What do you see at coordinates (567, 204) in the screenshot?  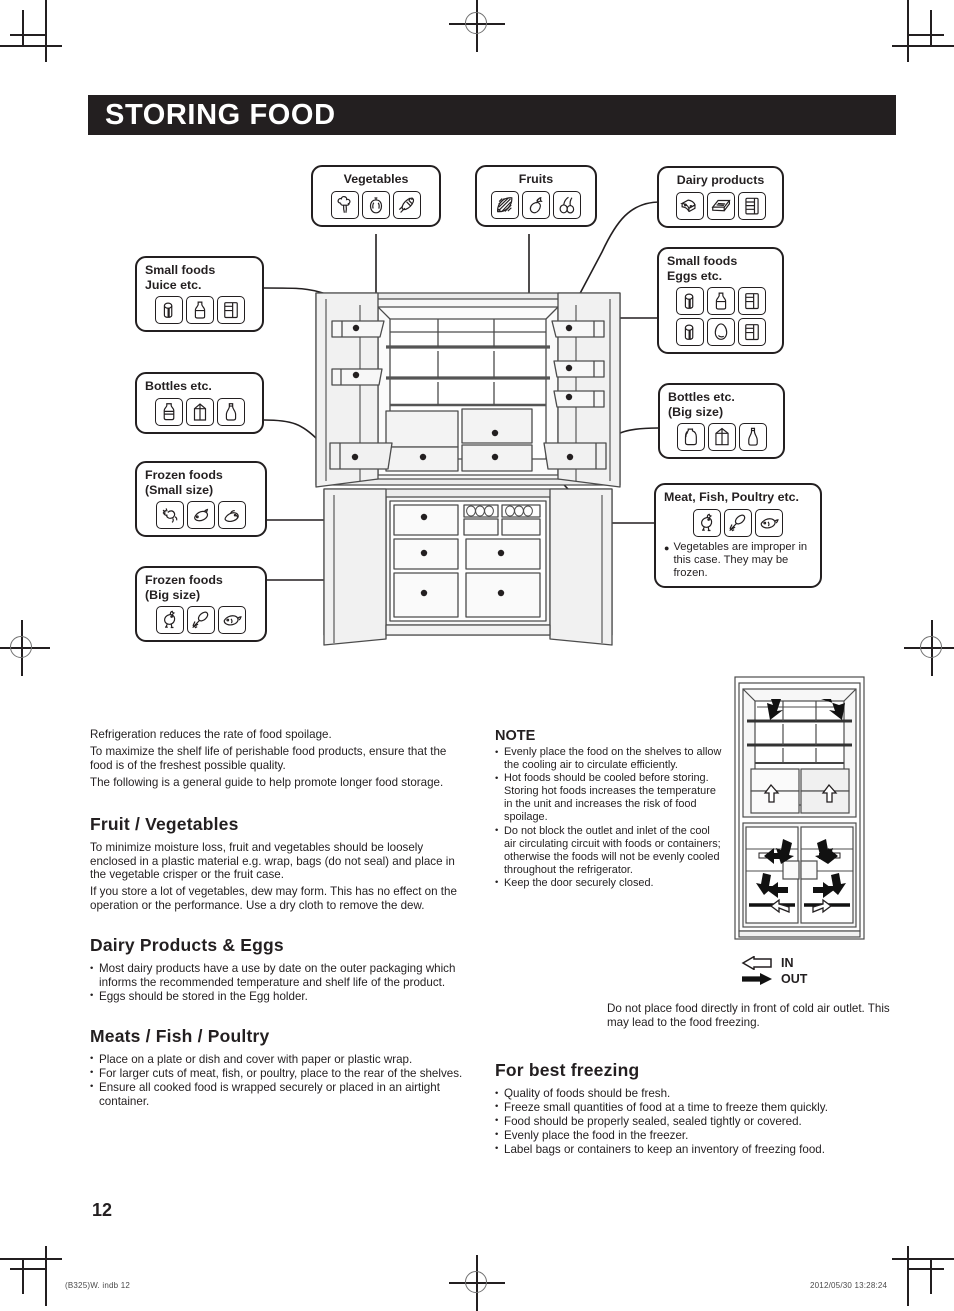 I see `cherry-icon` at bounding box center [567, 204].